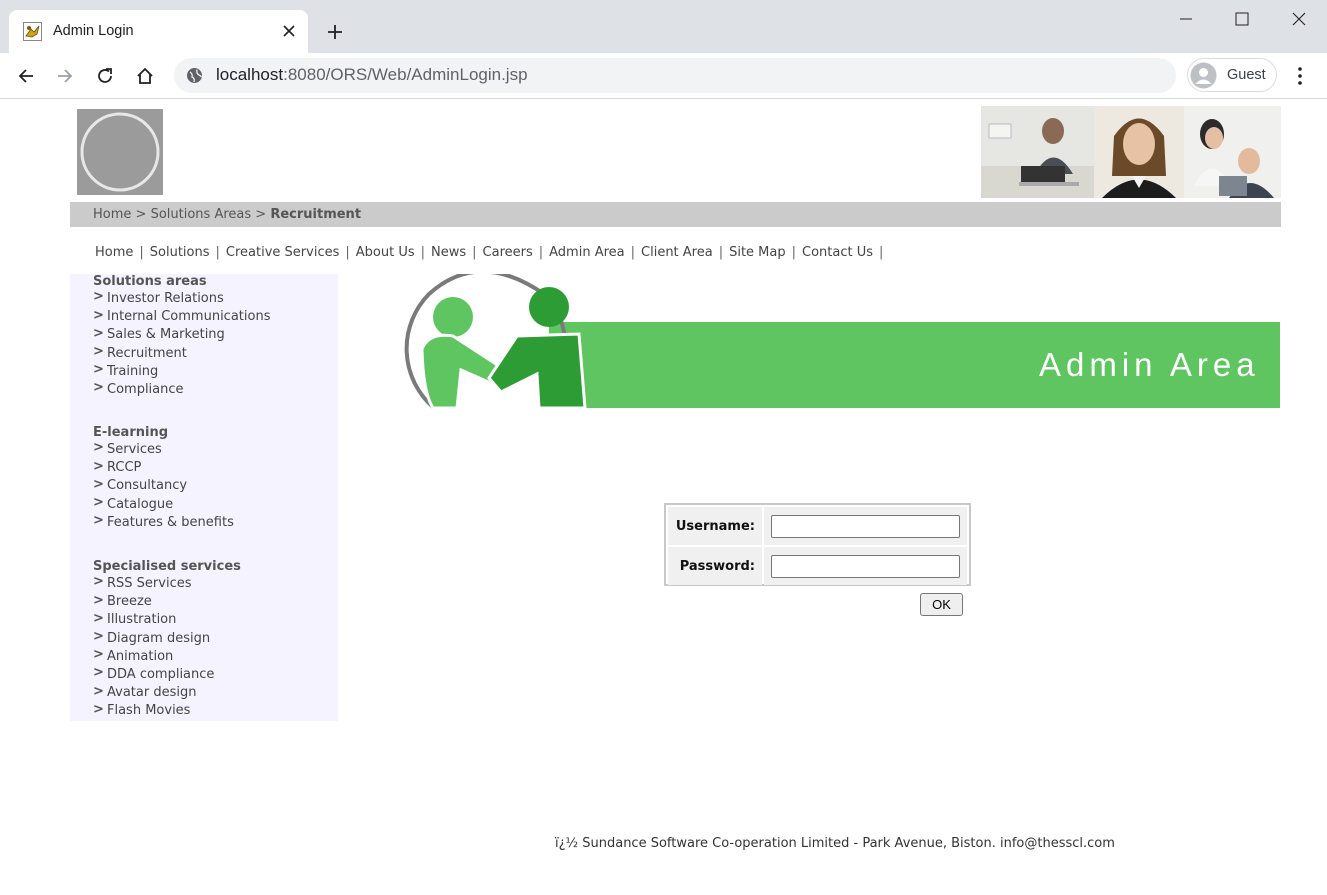  Describe the element at coordinates (26, 76) in the screenshot. I see `back-arrow-icon` at that location.